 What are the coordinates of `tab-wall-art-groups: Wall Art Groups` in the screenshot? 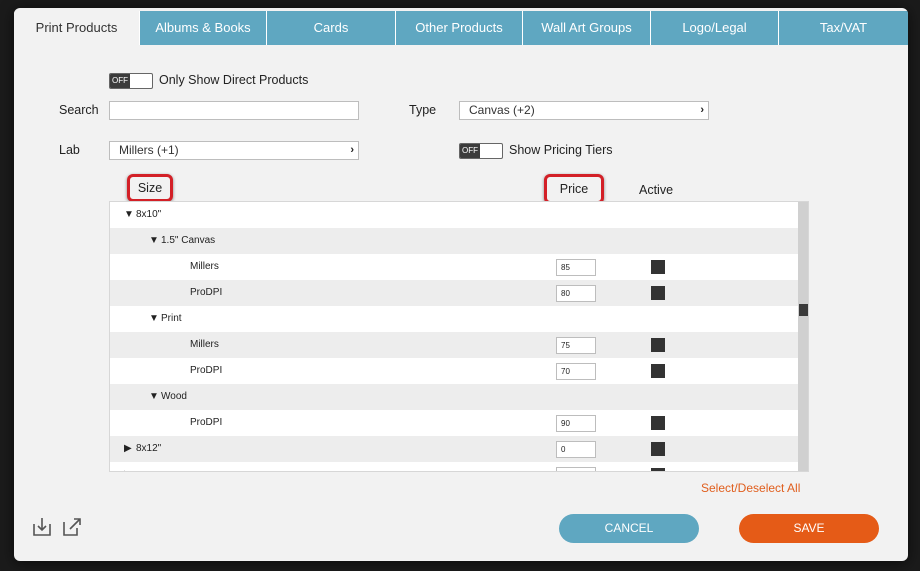 It's located at (586, 28).